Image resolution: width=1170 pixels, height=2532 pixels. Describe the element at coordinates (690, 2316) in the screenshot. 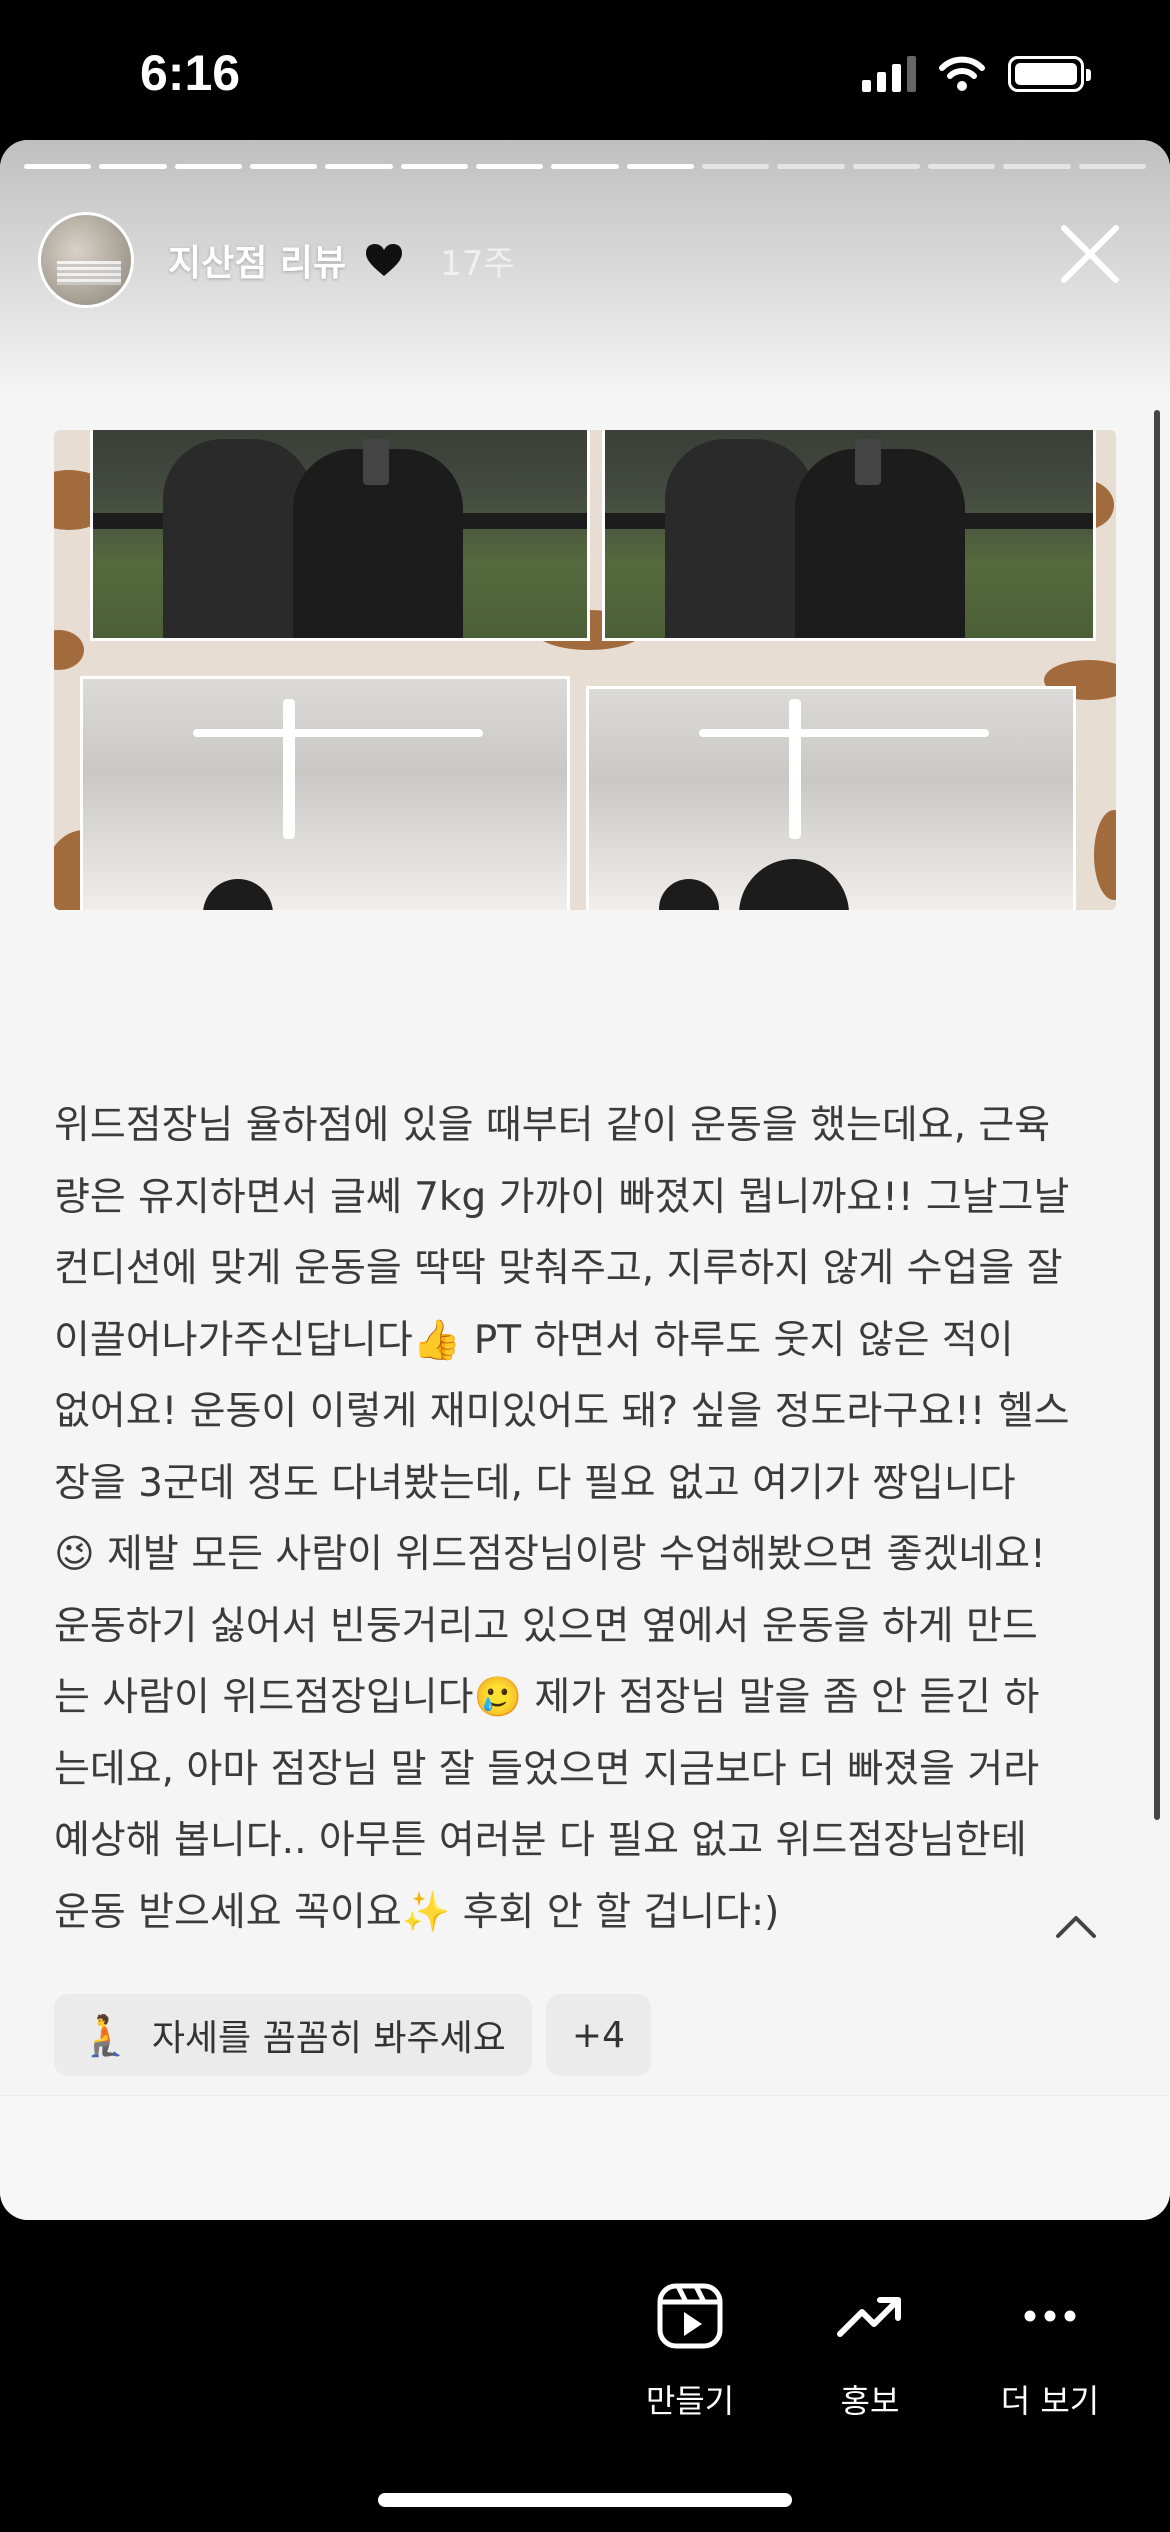

I see `reels-icon` at that location.